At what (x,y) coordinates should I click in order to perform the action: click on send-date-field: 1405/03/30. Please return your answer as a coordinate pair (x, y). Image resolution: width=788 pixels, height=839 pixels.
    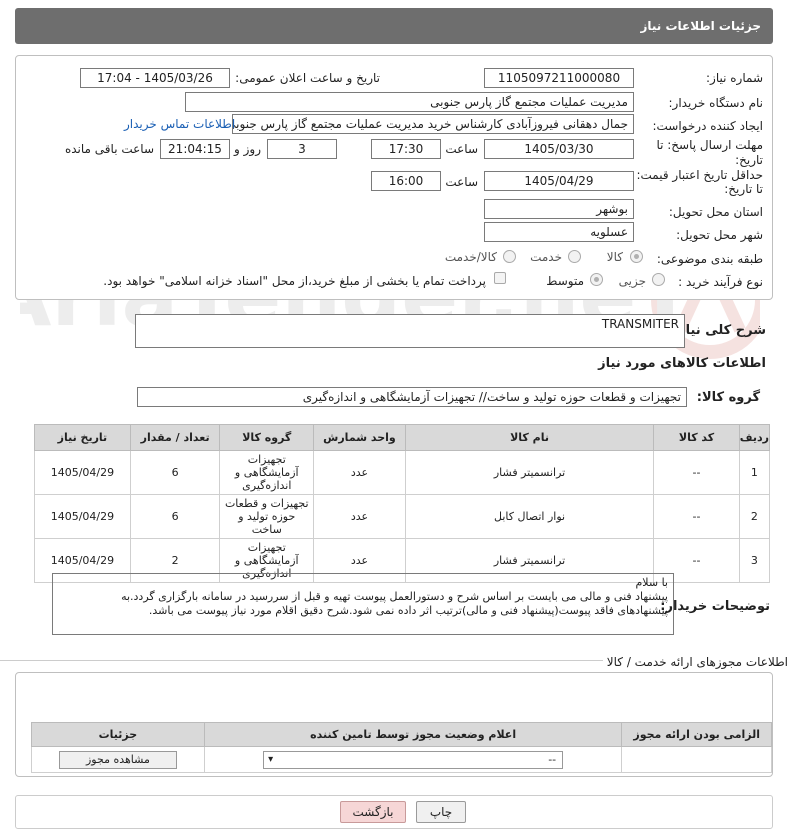
    Looking at the image, I should click on (559, 149).